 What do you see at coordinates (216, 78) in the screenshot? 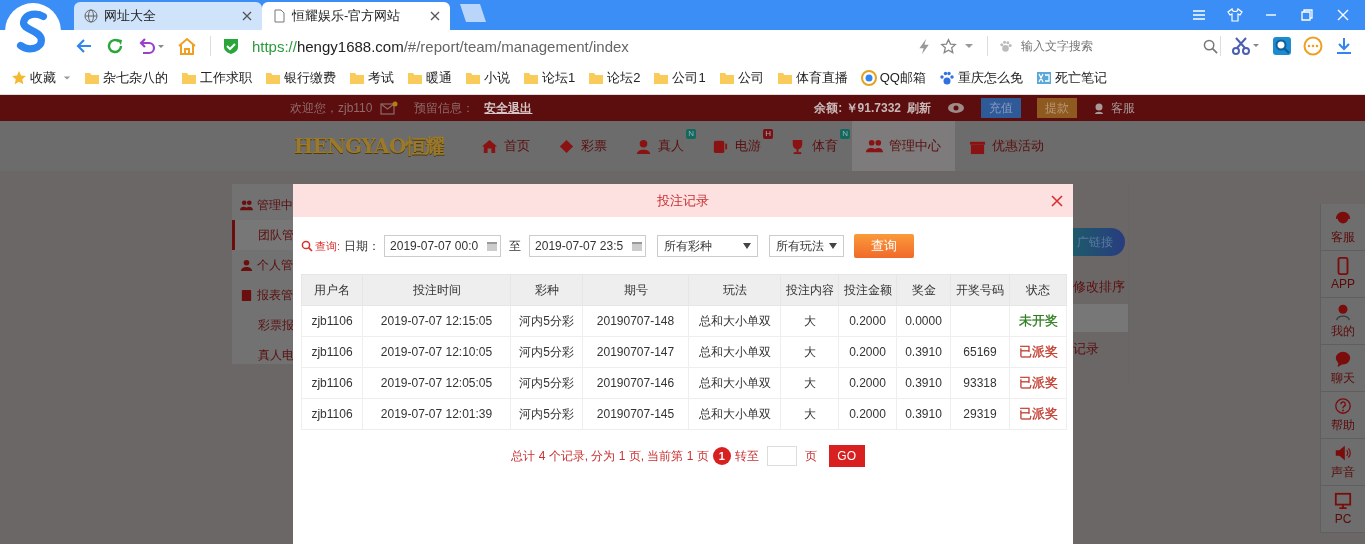
I see `bookmark: 工作求职` at bounding box center [216, 78].